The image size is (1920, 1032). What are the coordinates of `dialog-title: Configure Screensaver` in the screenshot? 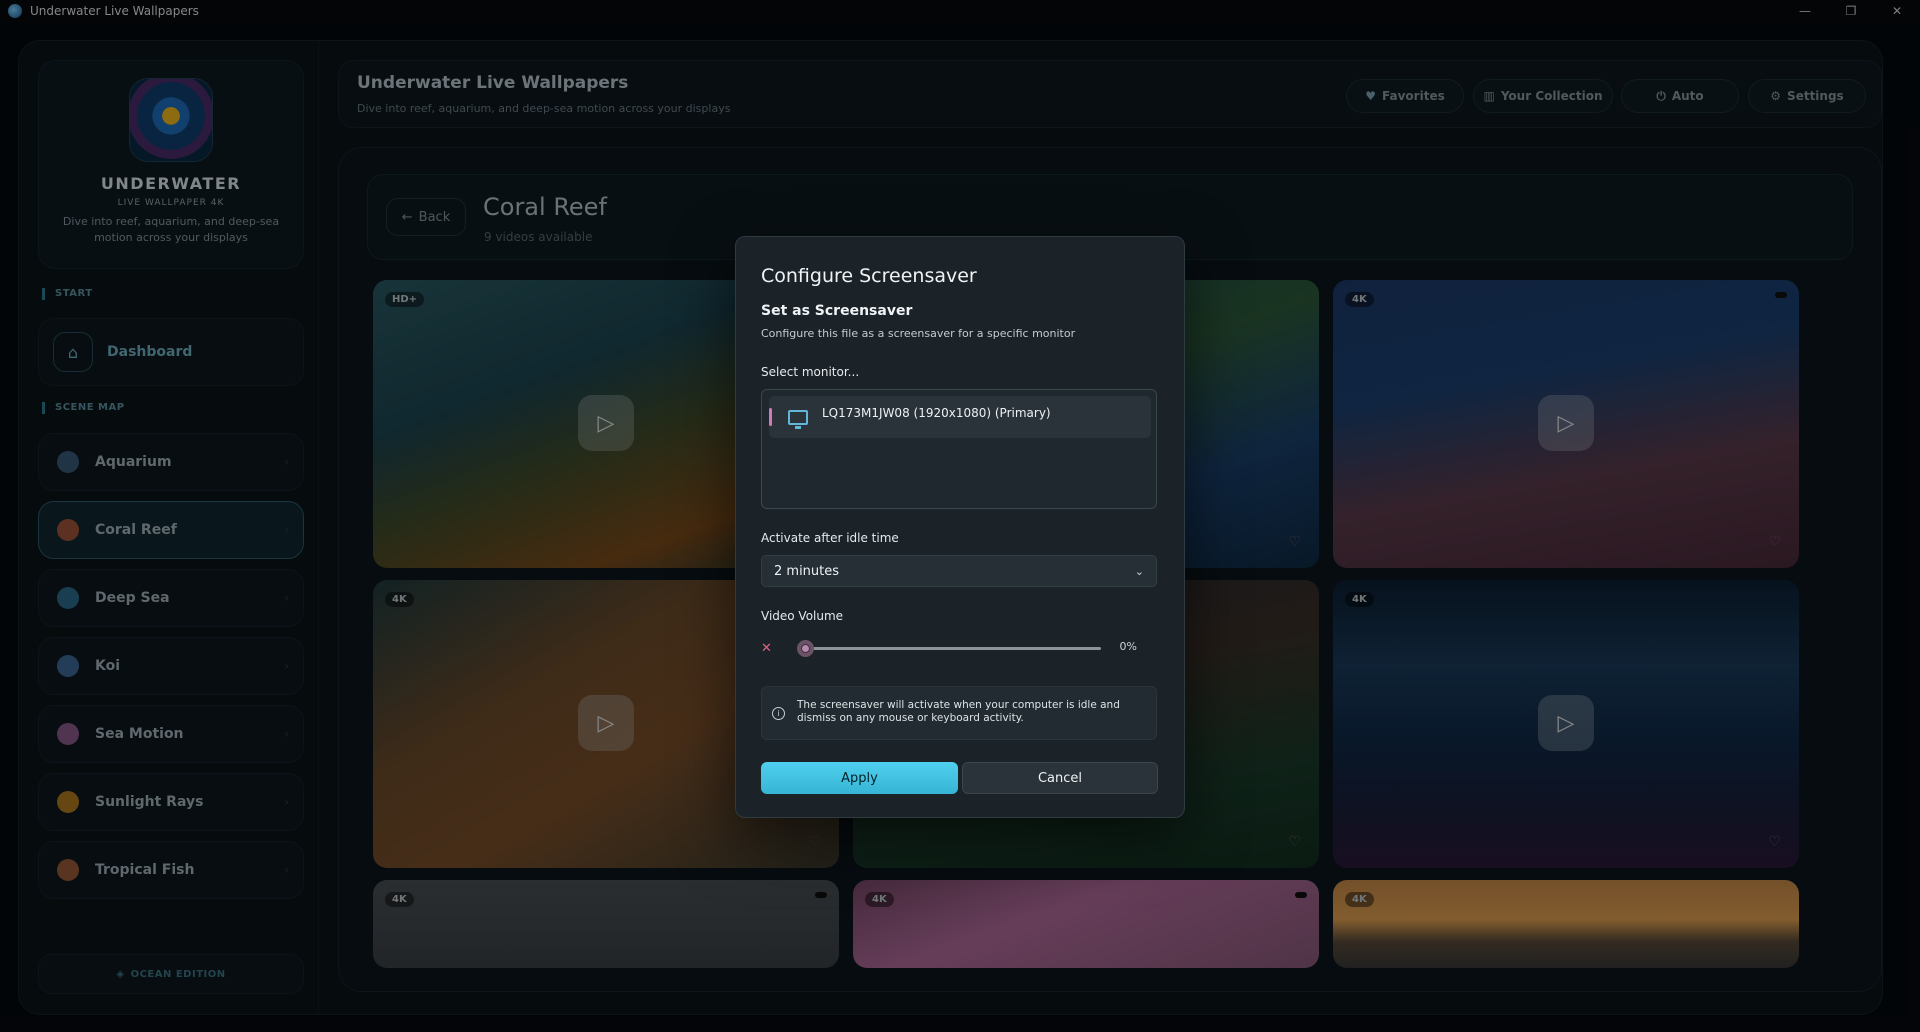 It's located at (869, 276).